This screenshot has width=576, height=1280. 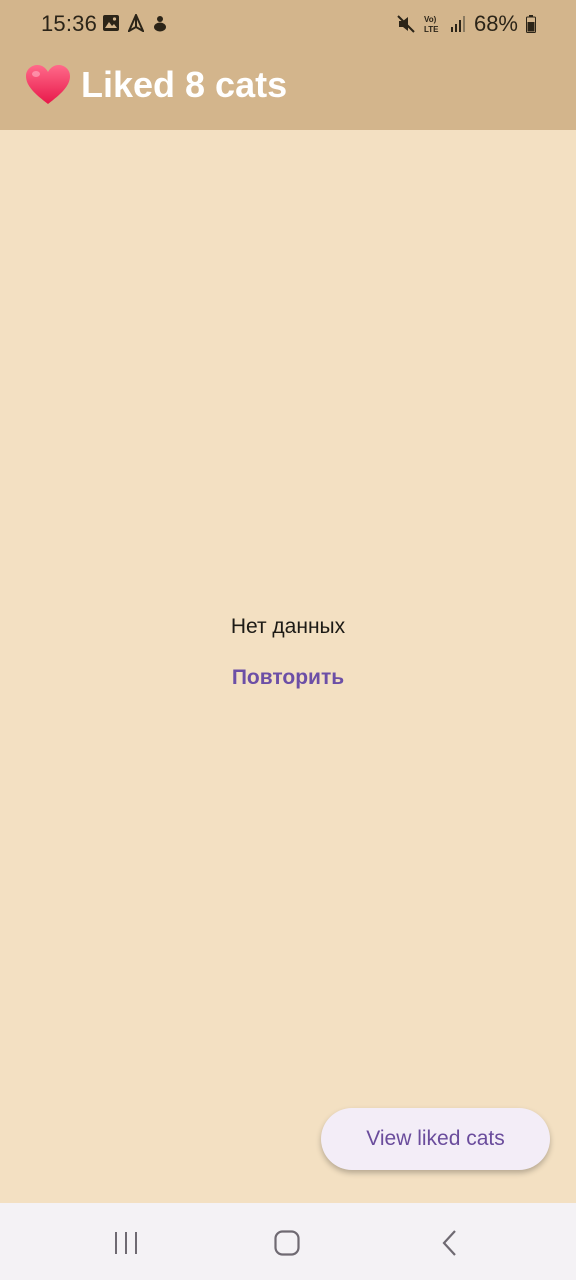 I want to click on status-bar: 15:36 Vo) LTE 68%, so click(x=288, y=24).